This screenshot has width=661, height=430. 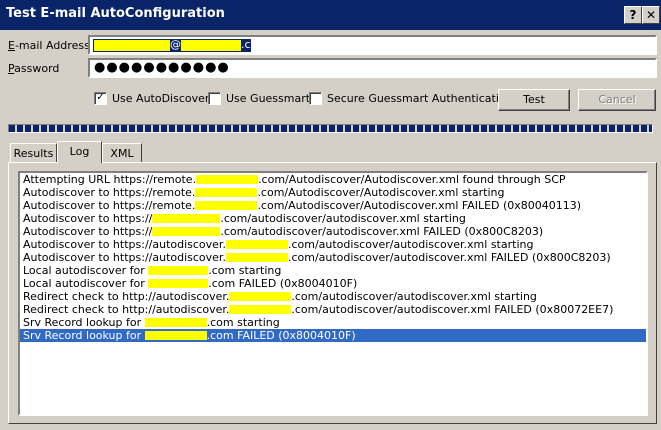 I want to click on help-button: ?, so click(x=633, y=15).